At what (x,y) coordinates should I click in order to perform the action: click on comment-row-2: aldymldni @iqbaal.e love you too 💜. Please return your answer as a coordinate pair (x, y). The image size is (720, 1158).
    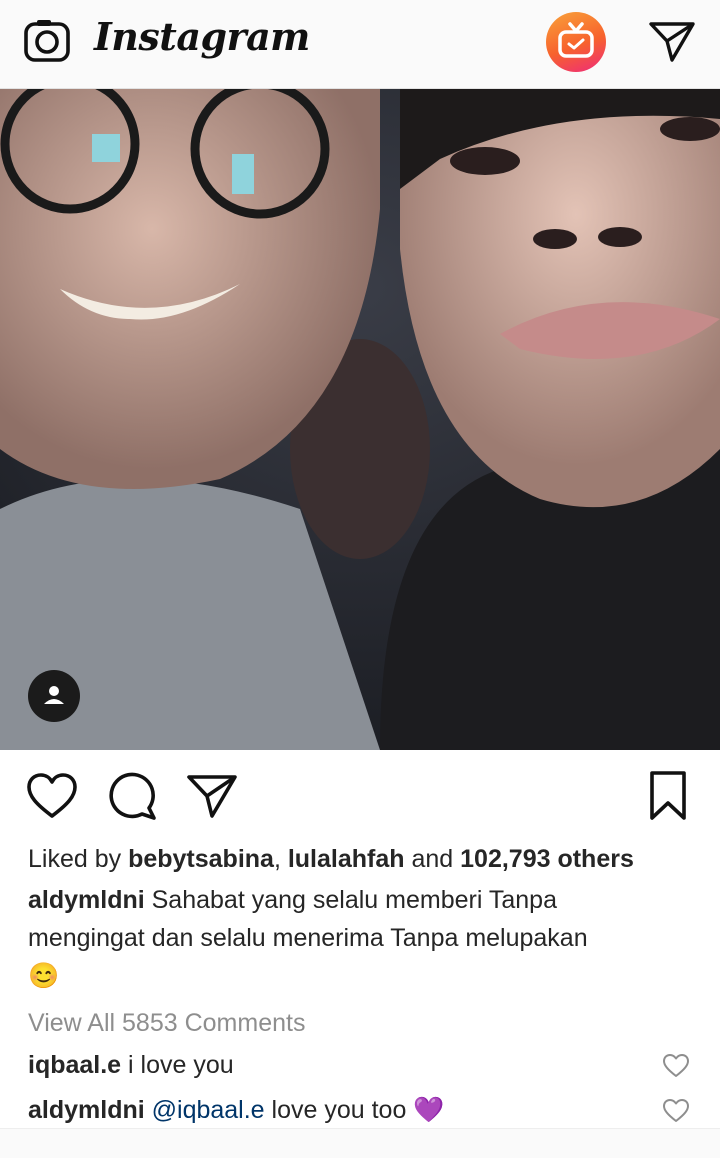
    Looking at the image, I should click on (236, 1110).